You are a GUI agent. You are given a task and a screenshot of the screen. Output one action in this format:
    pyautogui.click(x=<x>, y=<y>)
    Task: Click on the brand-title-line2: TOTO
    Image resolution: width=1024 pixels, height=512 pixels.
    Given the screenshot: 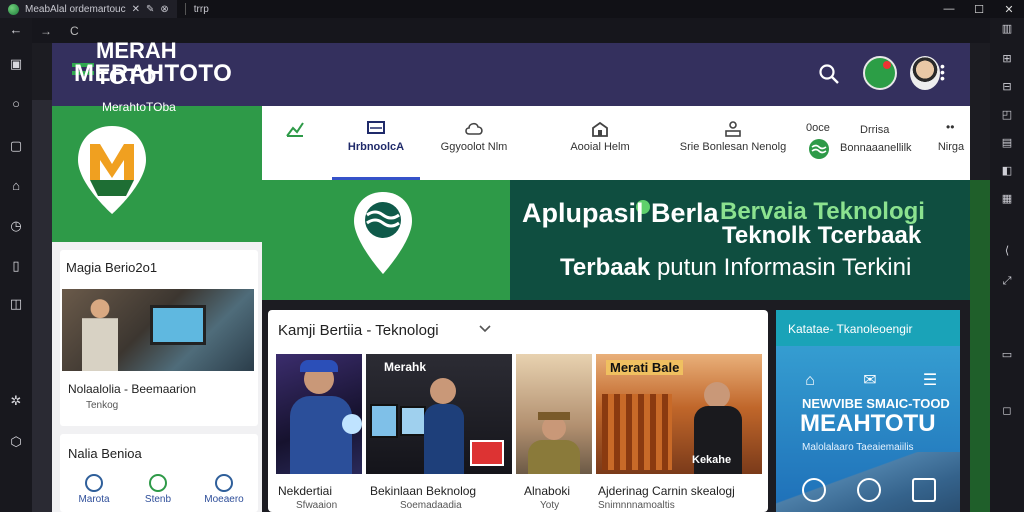 What is the action you would take?
    pyautogui.click(x=126, y=76)
    